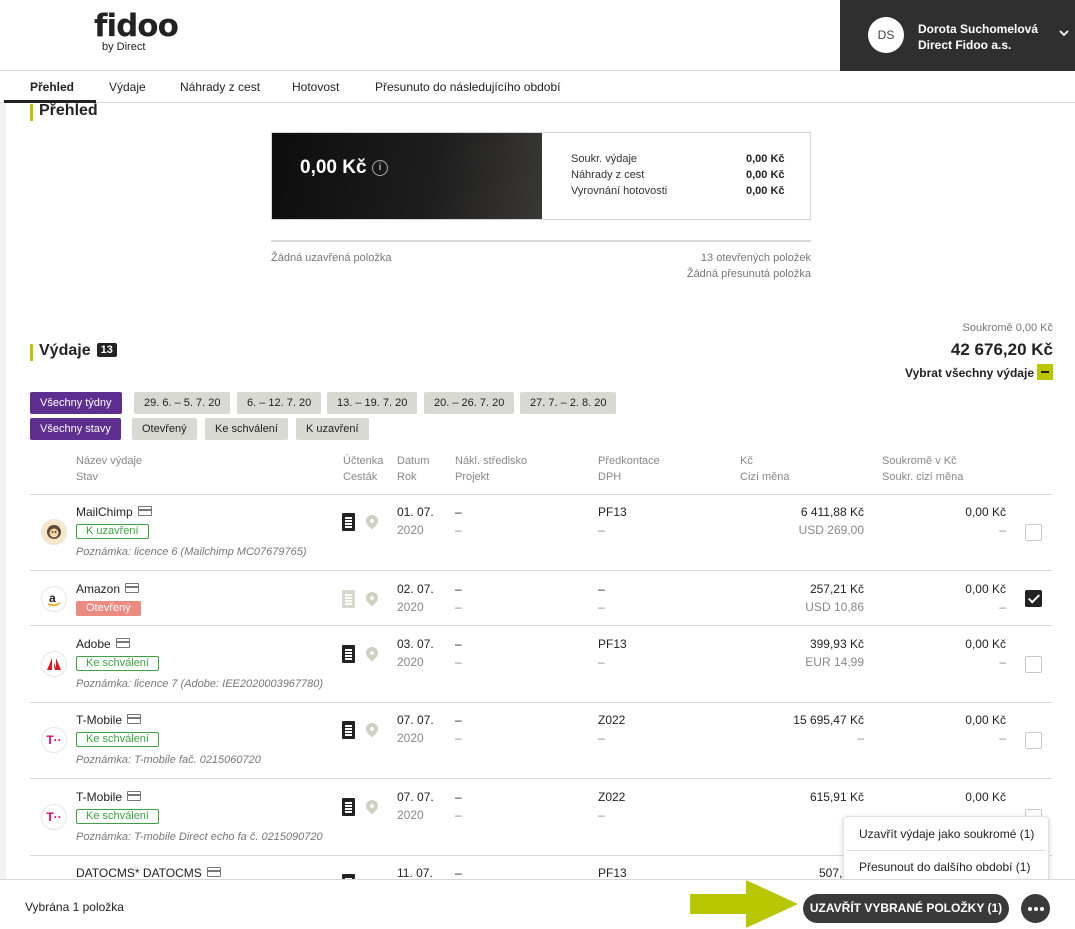  I want to click on filter-all-weeks: Všechny týdny, so click(76, 403).